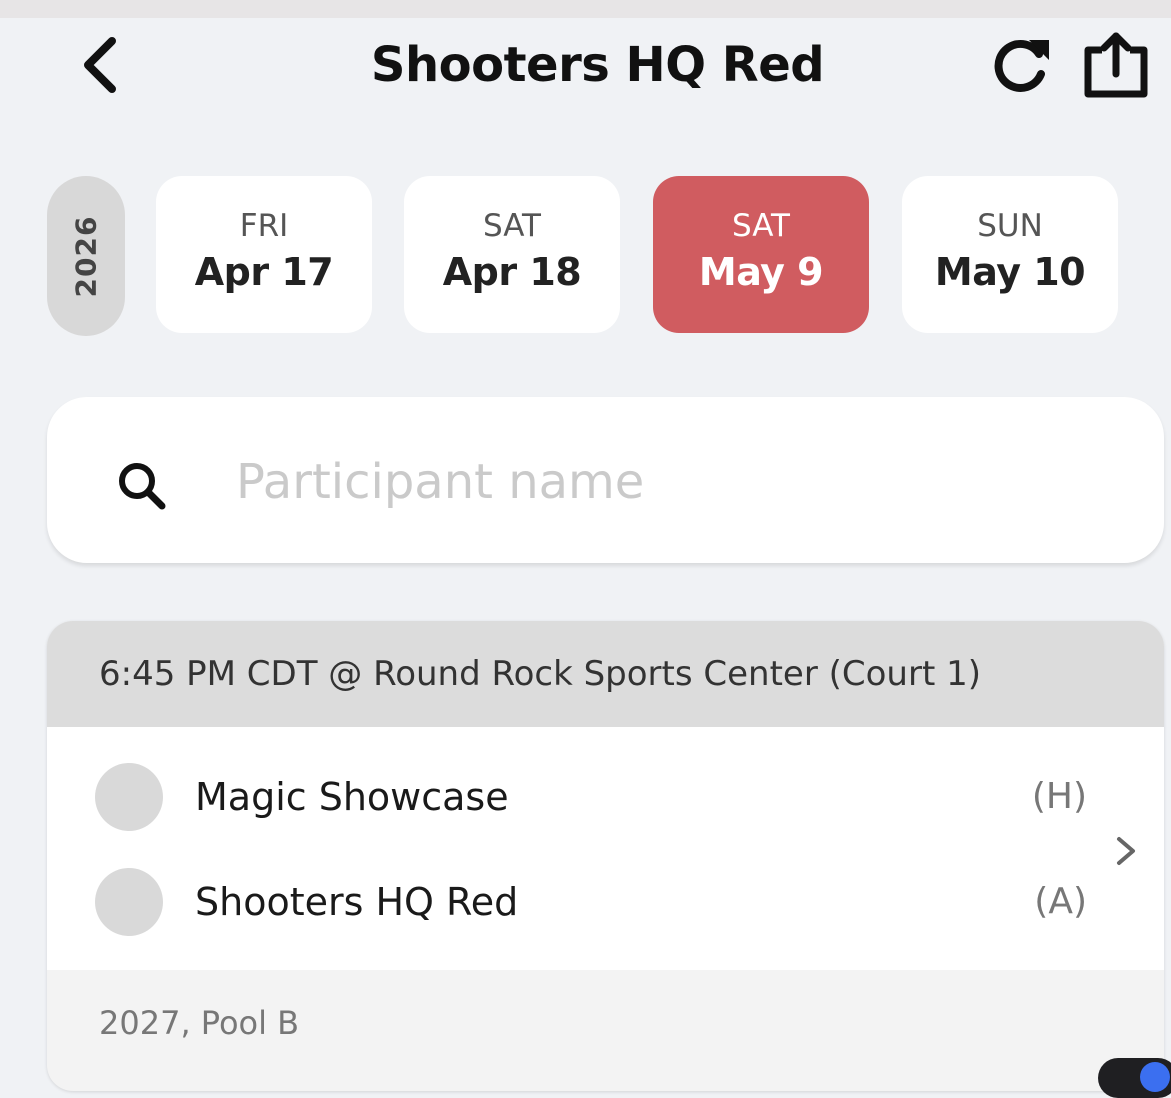 The width and height of the screenshot is (1171, 1098). Describe the element at coordinates (1060, 901) in the screenshot. I see `team-side-badge: (A)` at that location.